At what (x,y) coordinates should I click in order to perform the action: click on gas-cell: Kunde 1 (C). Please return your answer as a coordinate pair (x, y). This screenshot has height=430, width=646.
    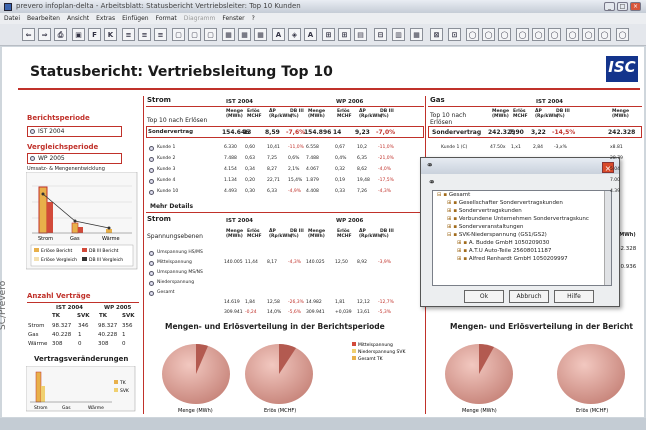
    Looking at the image, I should click on (454, 147).